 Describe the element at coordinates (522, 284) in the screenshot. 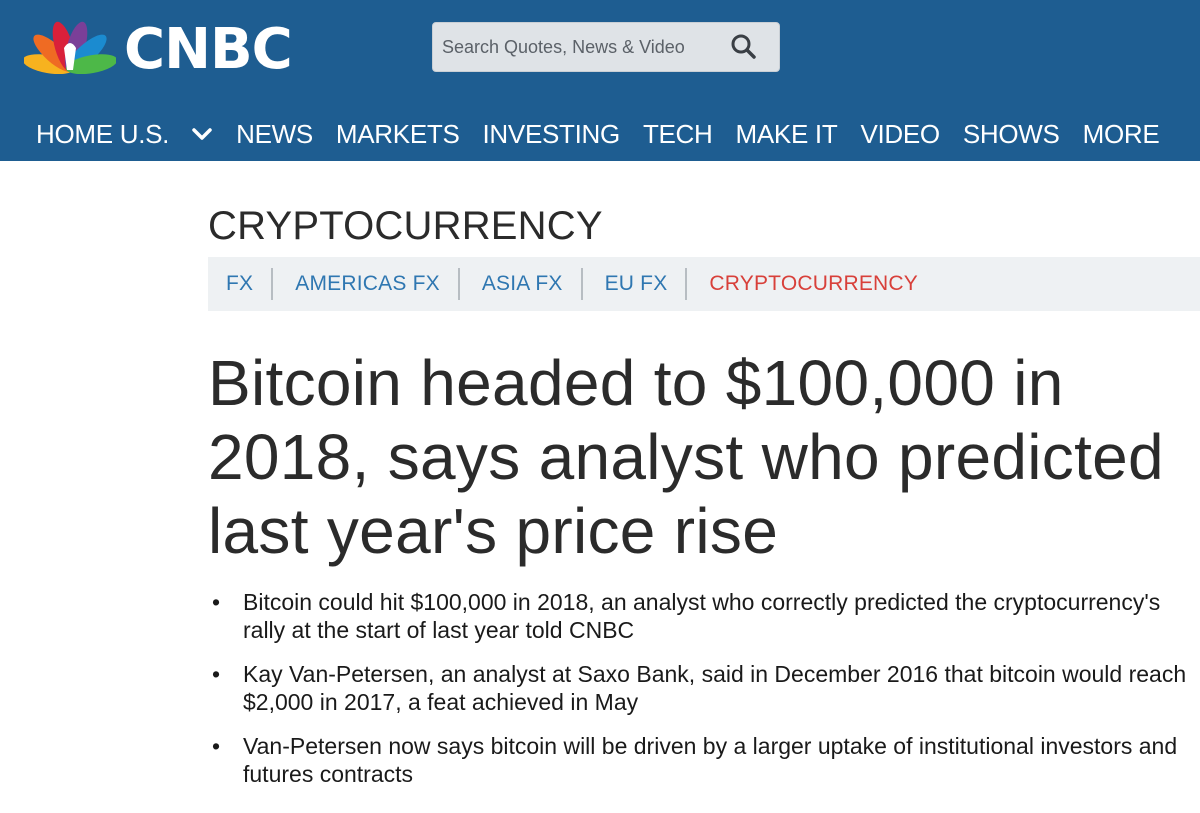

I see `subnav-item-asia-fx: ASIA FX` at that location.